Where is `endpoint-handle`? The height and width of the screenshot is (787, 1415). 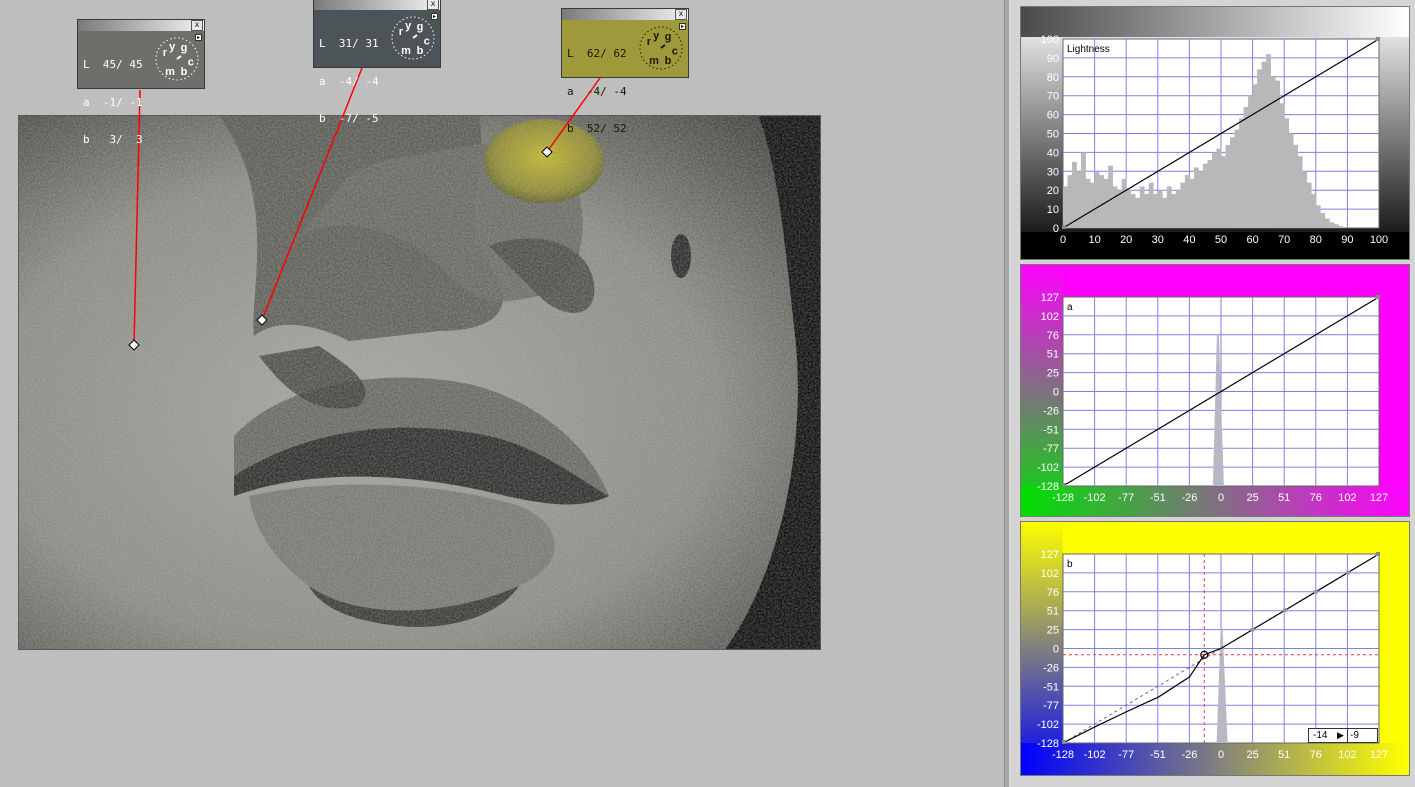 endpoint-handle is located at coordinates (1378, 554).